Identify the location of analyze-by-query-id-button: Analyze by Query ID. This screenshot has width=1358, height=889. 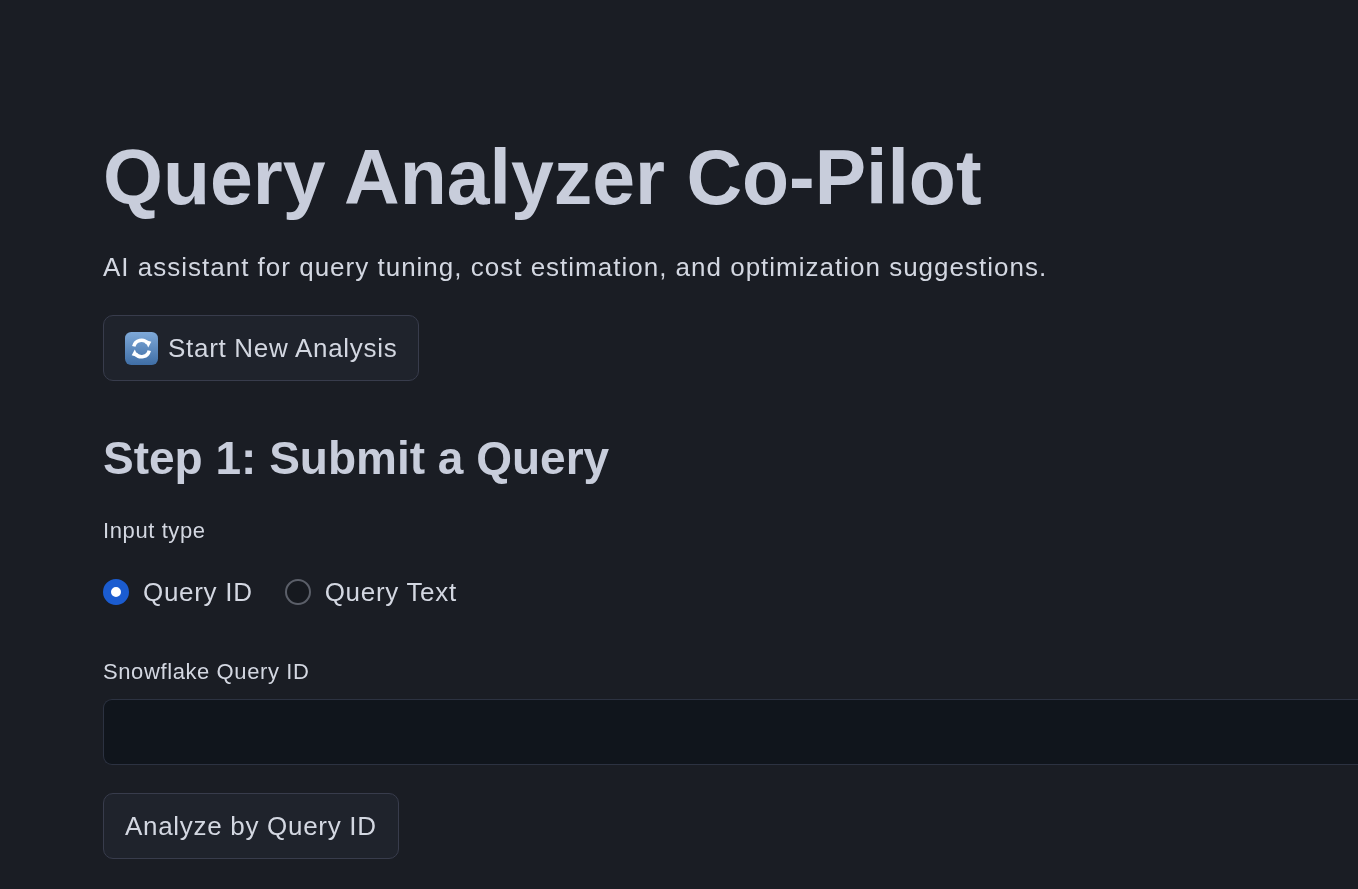
(251, 826).